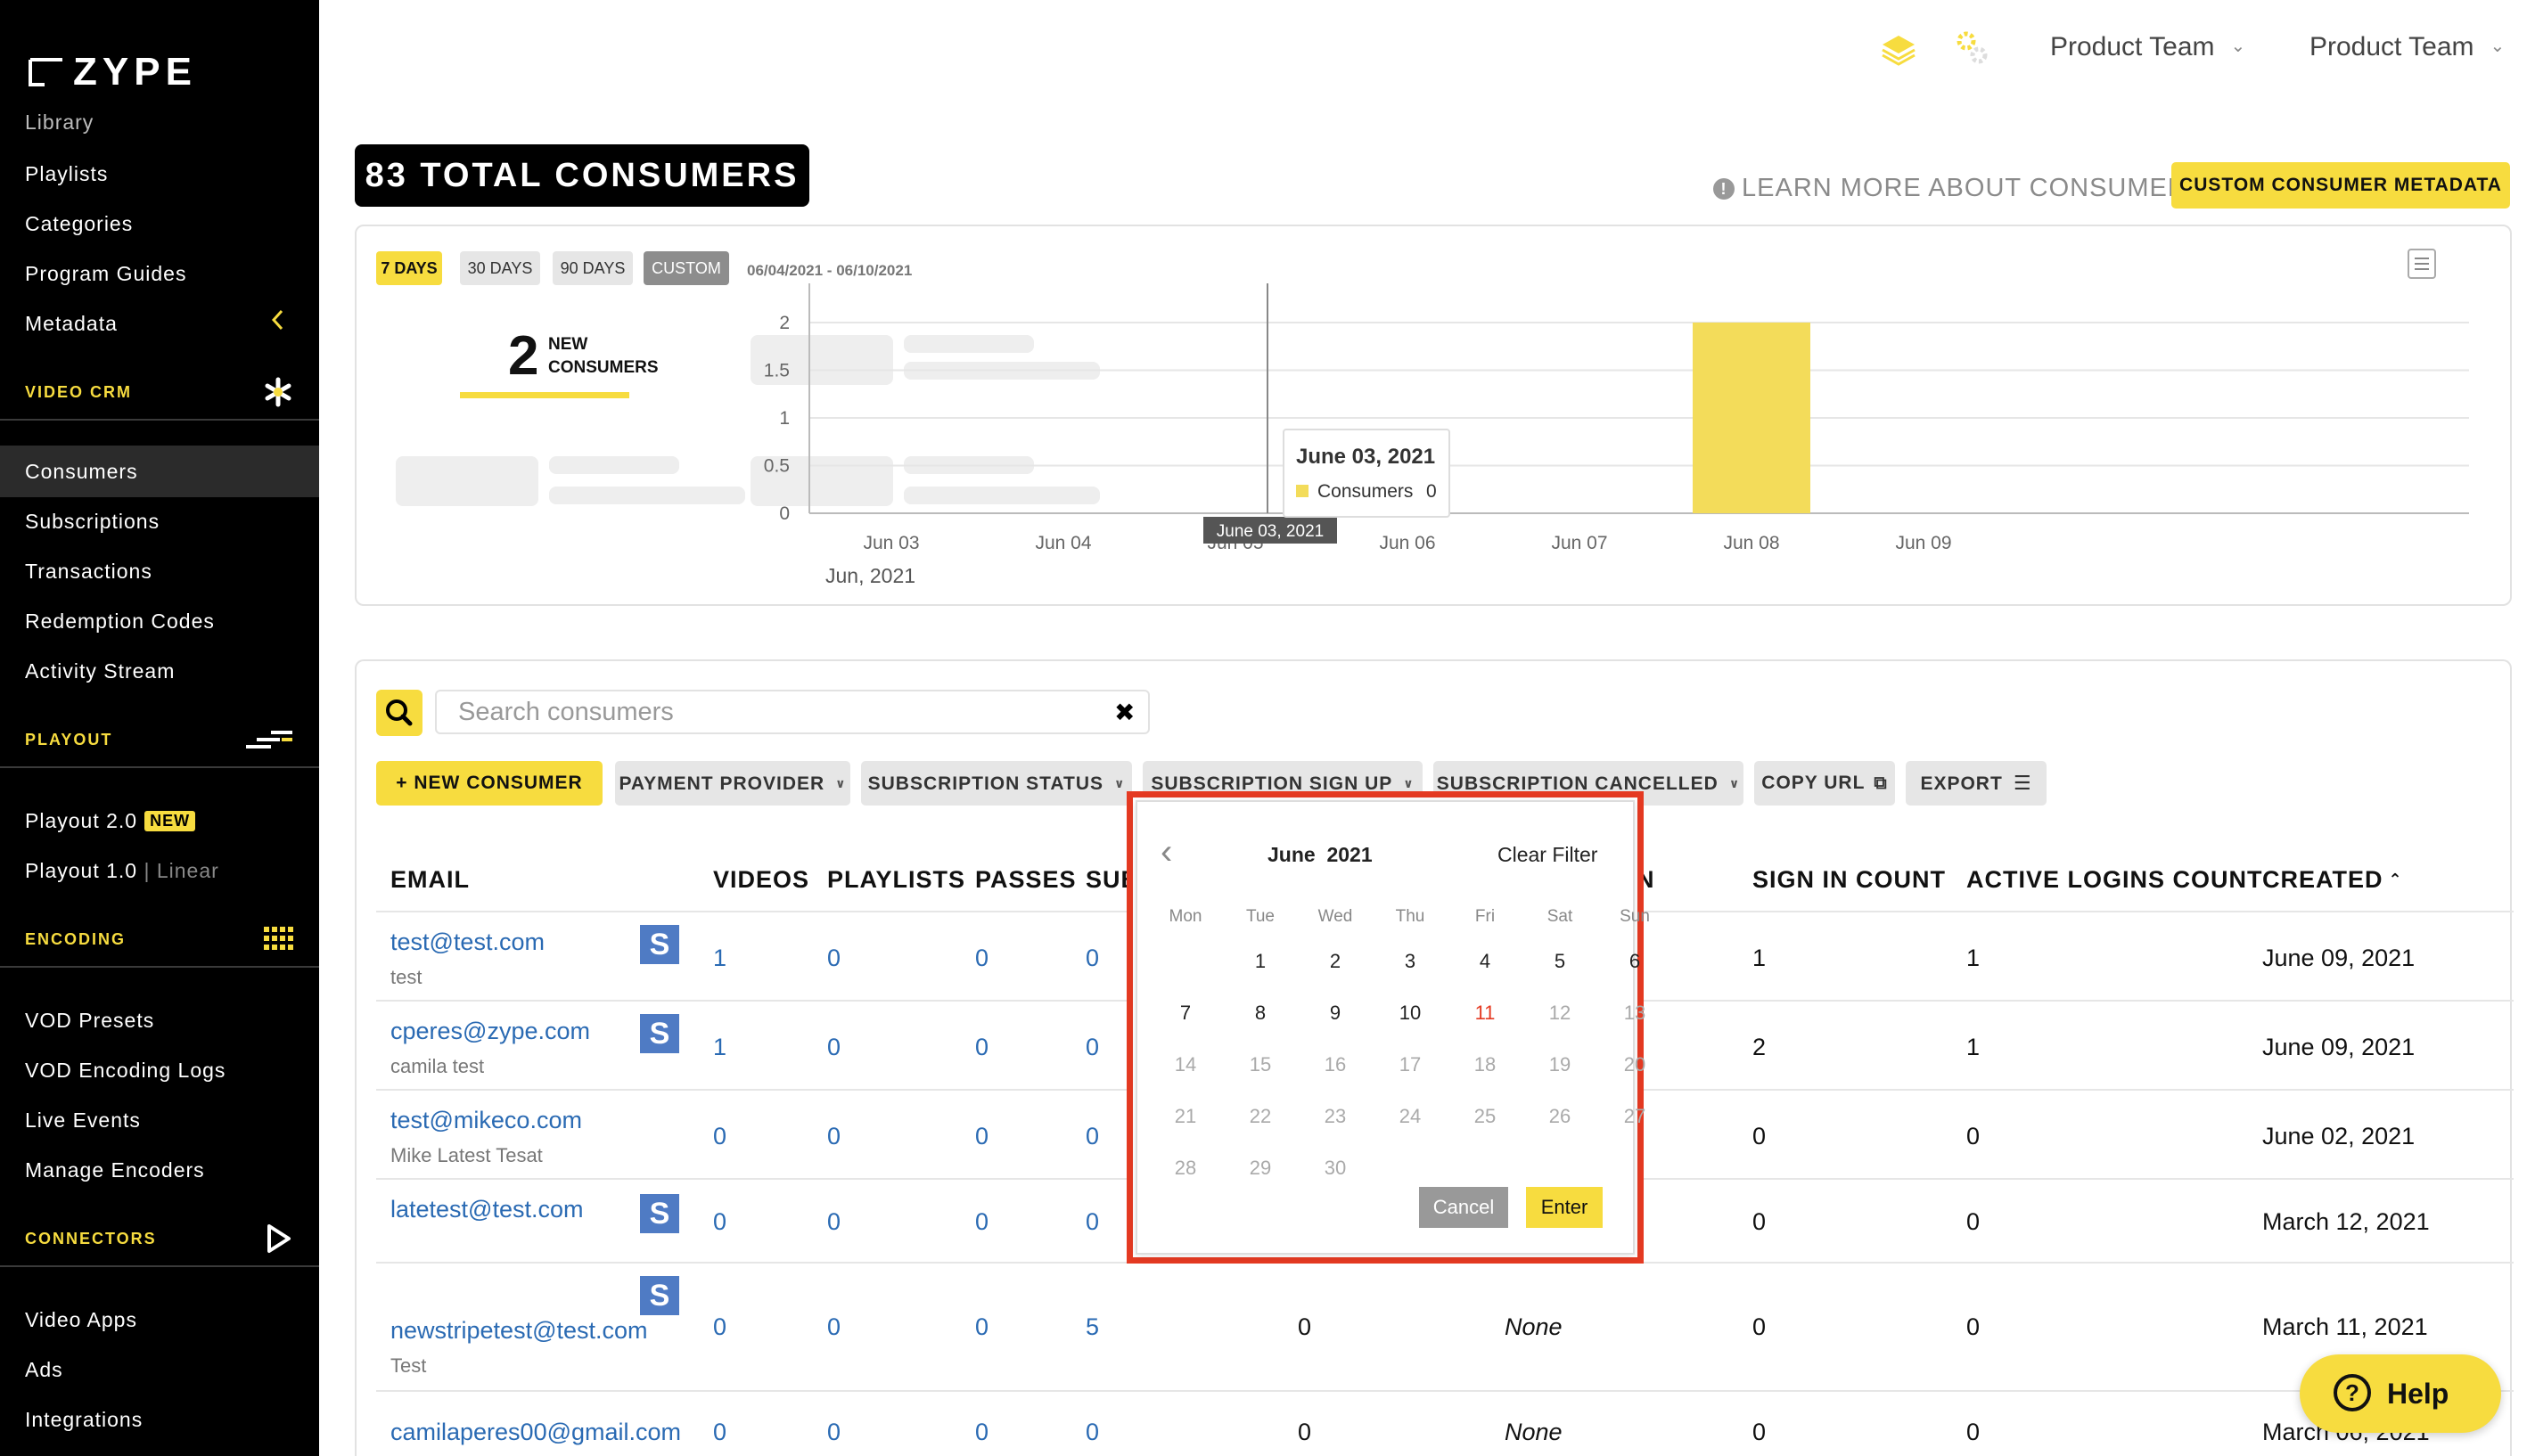  I want to click on sidebar-item-vod-presets: VOD Presets, so click(90, 1021).